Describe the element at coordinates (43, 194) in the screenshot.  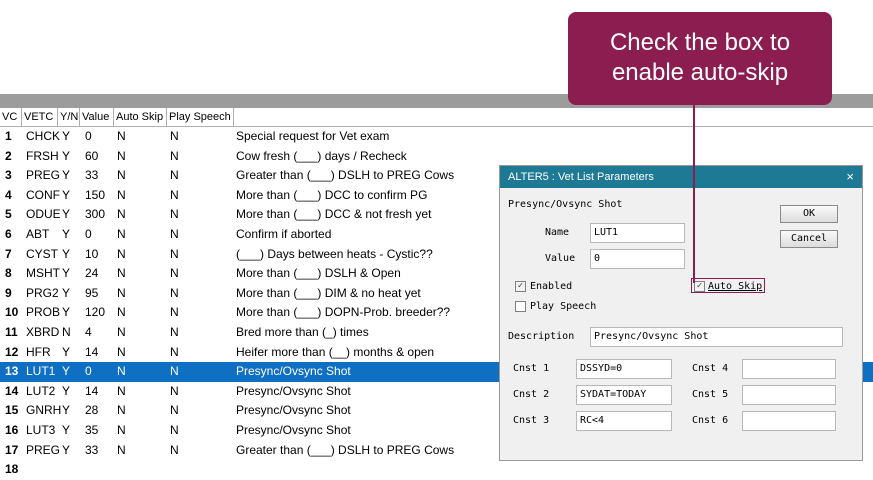
I see `cell-vetc: CONF` at that location.